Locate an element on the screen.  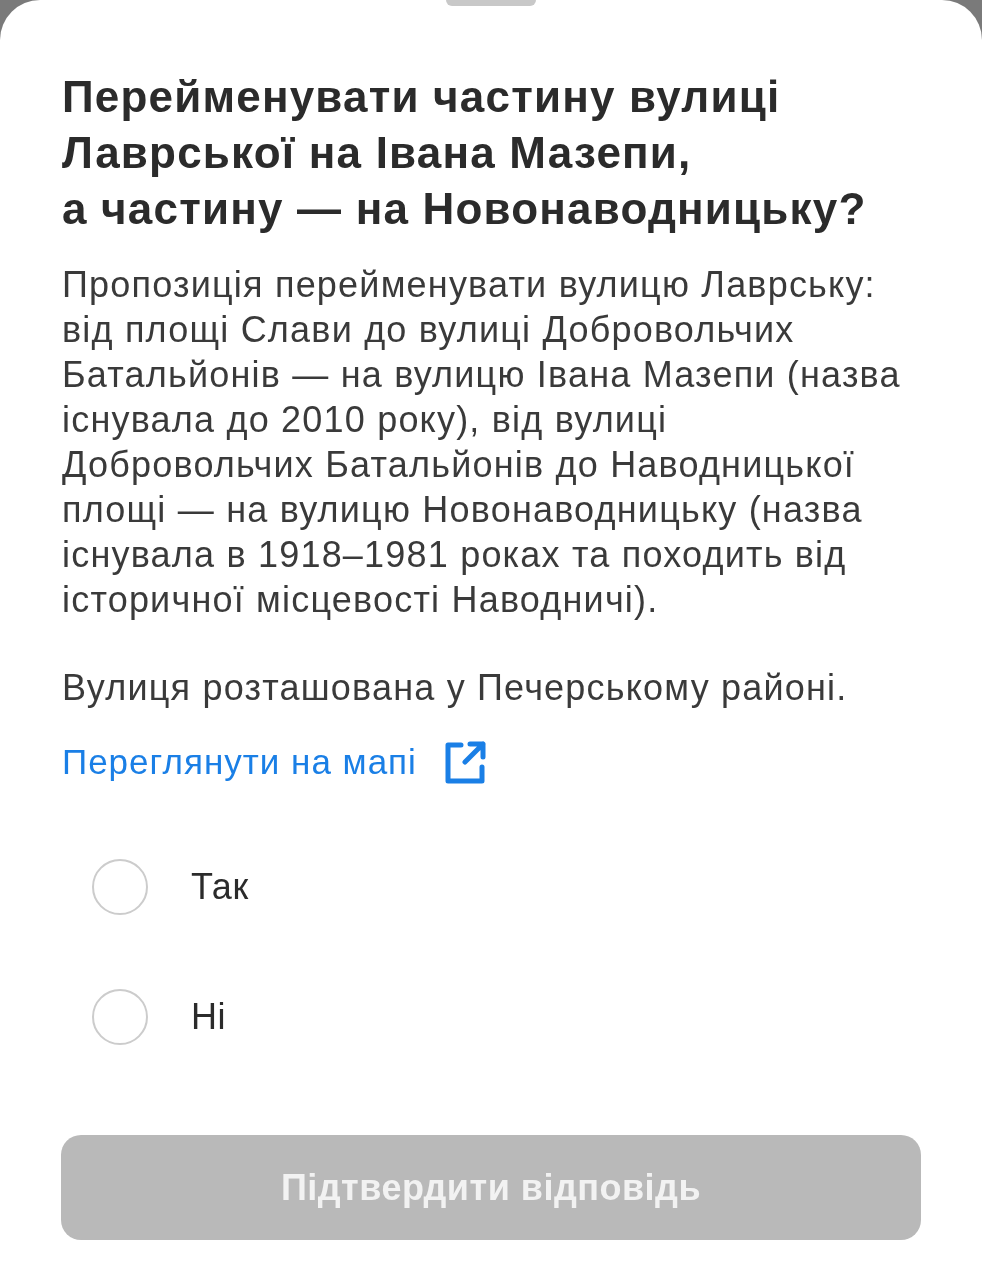
description-text: Вулиця розташована у Печерському районі. is located at coordinates (455, 688).